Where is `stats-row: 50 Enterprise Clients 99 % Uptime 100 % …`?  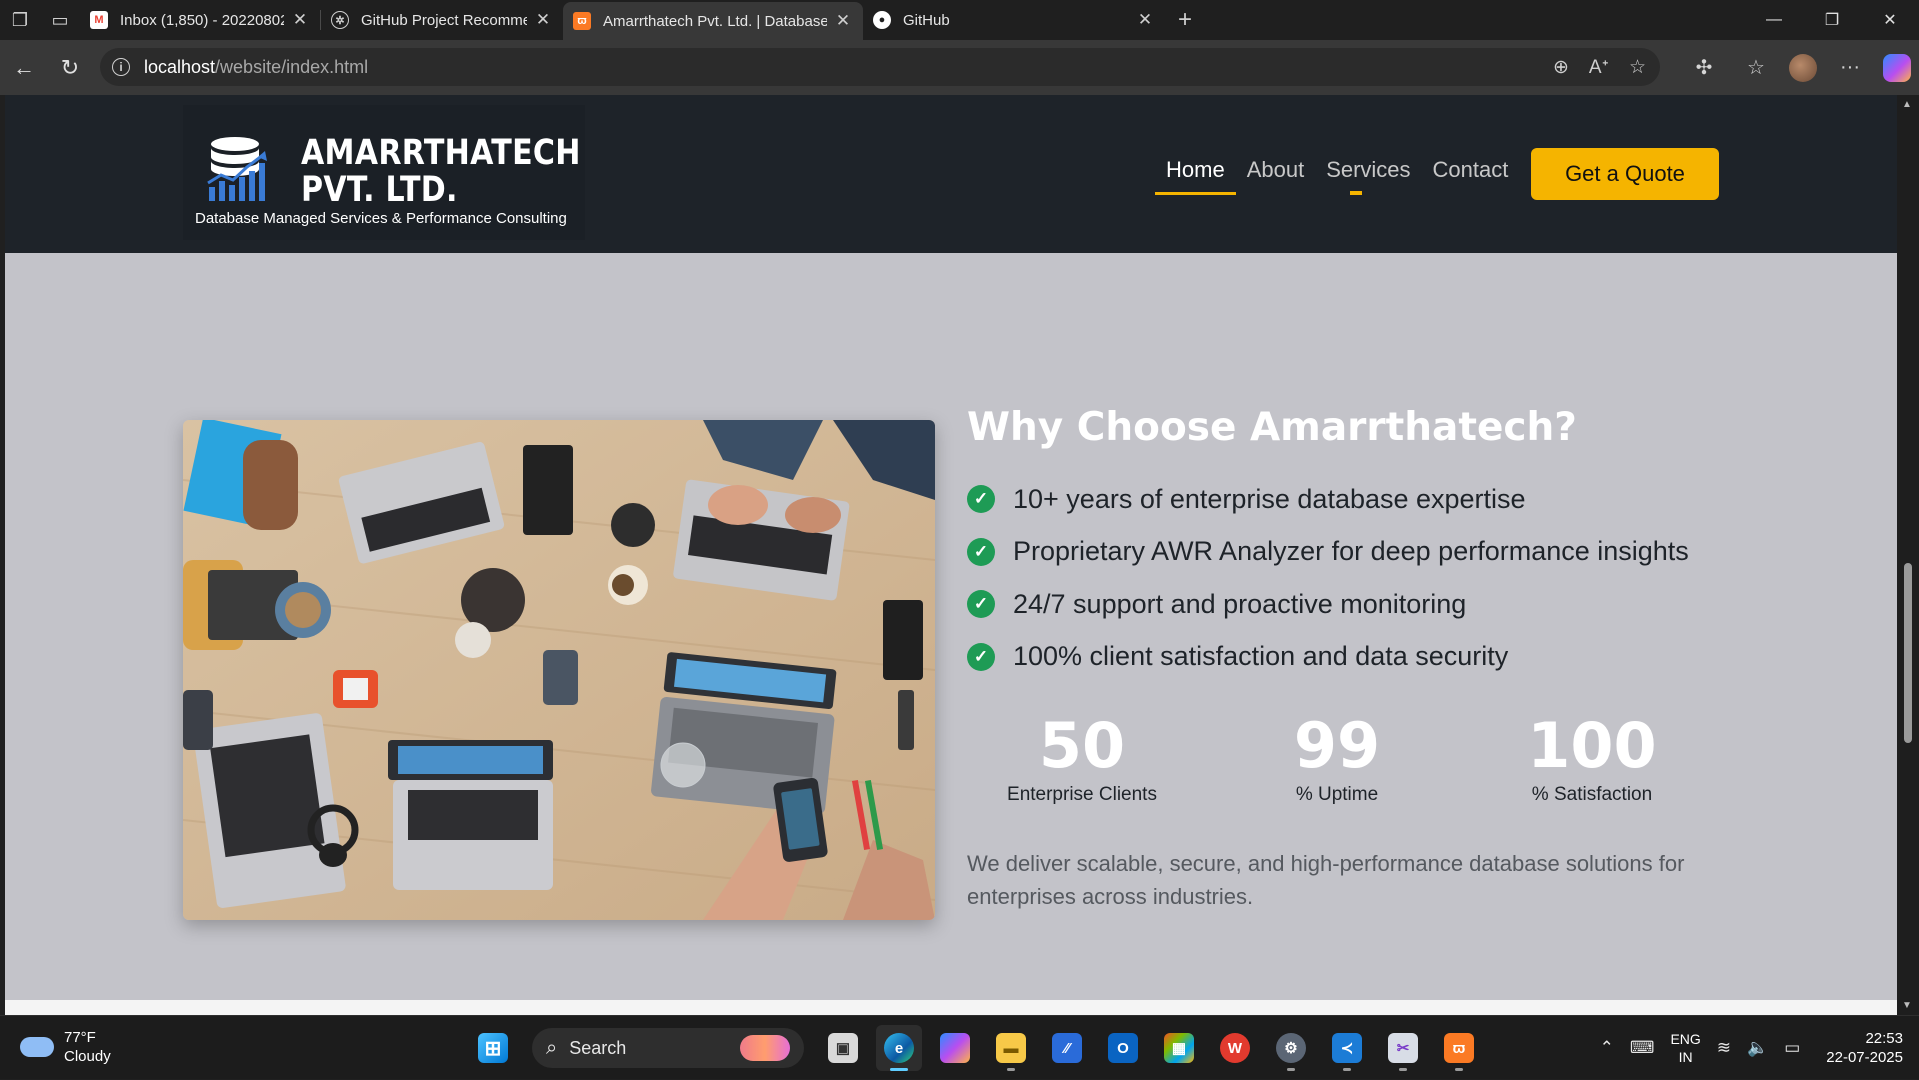
stats-row: 50 Enterprise Clients 99 % Uptime 100 % … is located at coordinates (1337, 758).